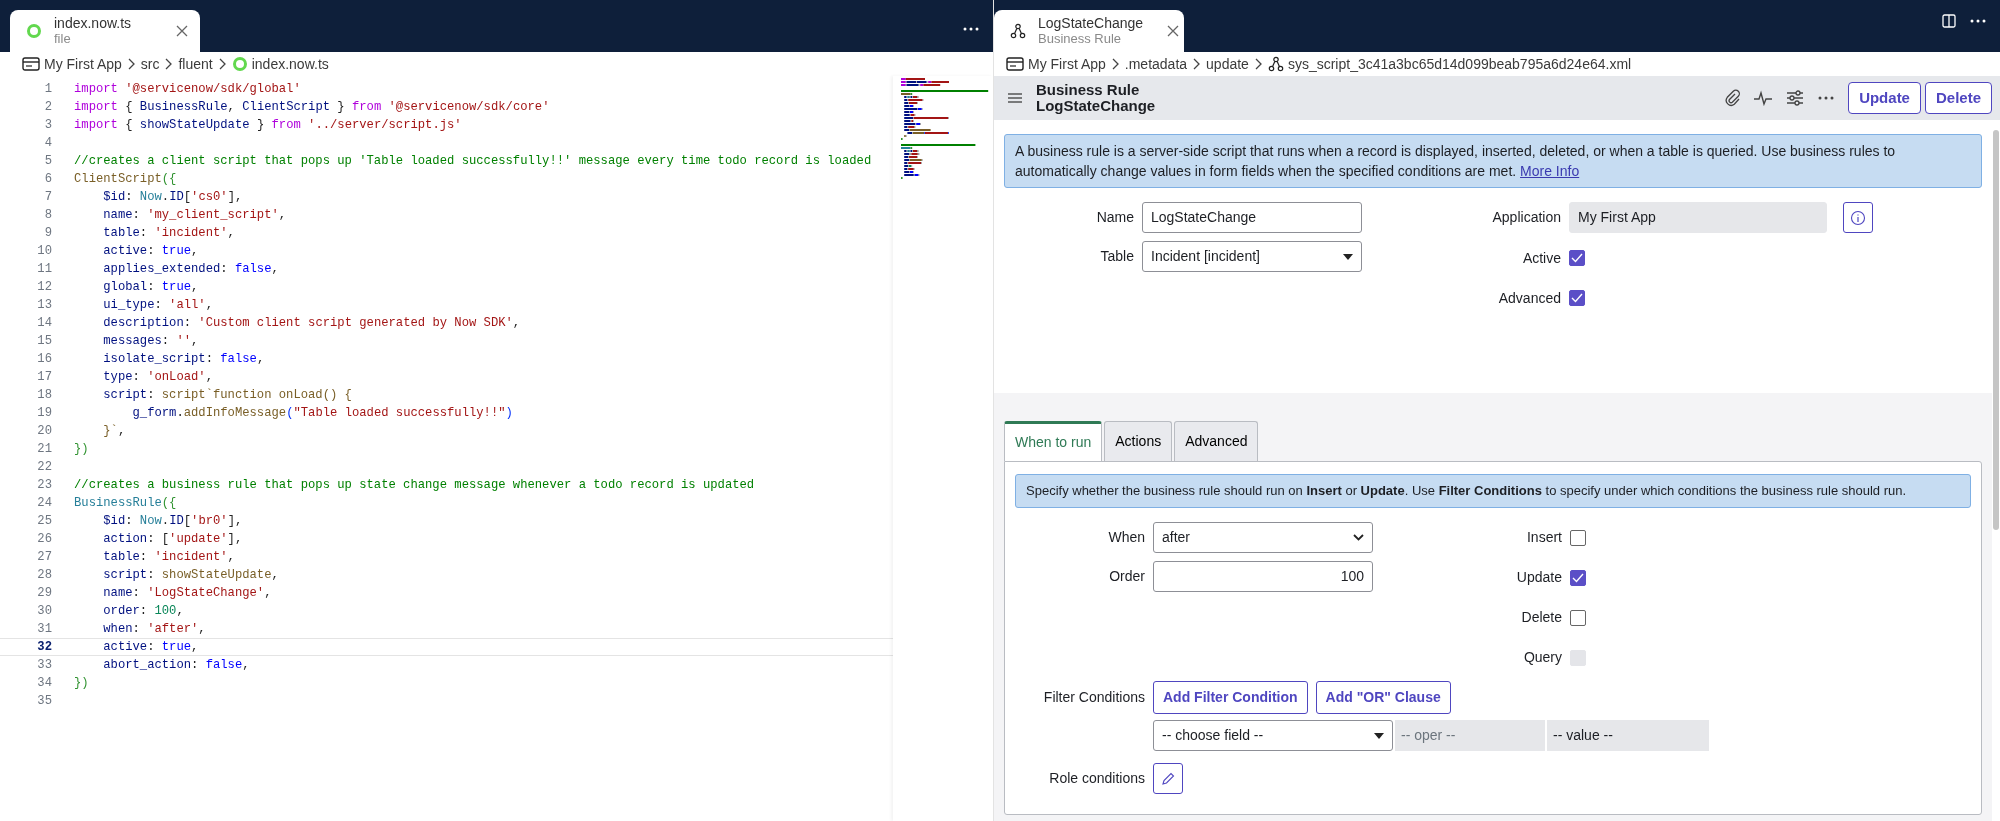 This screenshot has height=821, width=2000. Describe the element at coordinates (312, 107) in the screenshot. I see `code-line: import { BusinessRule, ClientScript } from '@servicenow/sdk/core'` at that location.